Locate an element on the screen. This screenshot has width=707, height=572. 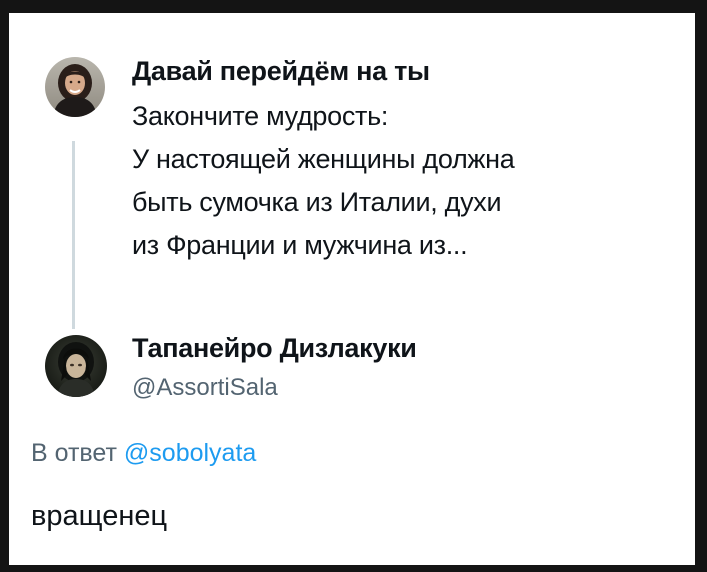
reply-author-name: Тапанейро Дизлакуки is located at coordinates (274, 348).